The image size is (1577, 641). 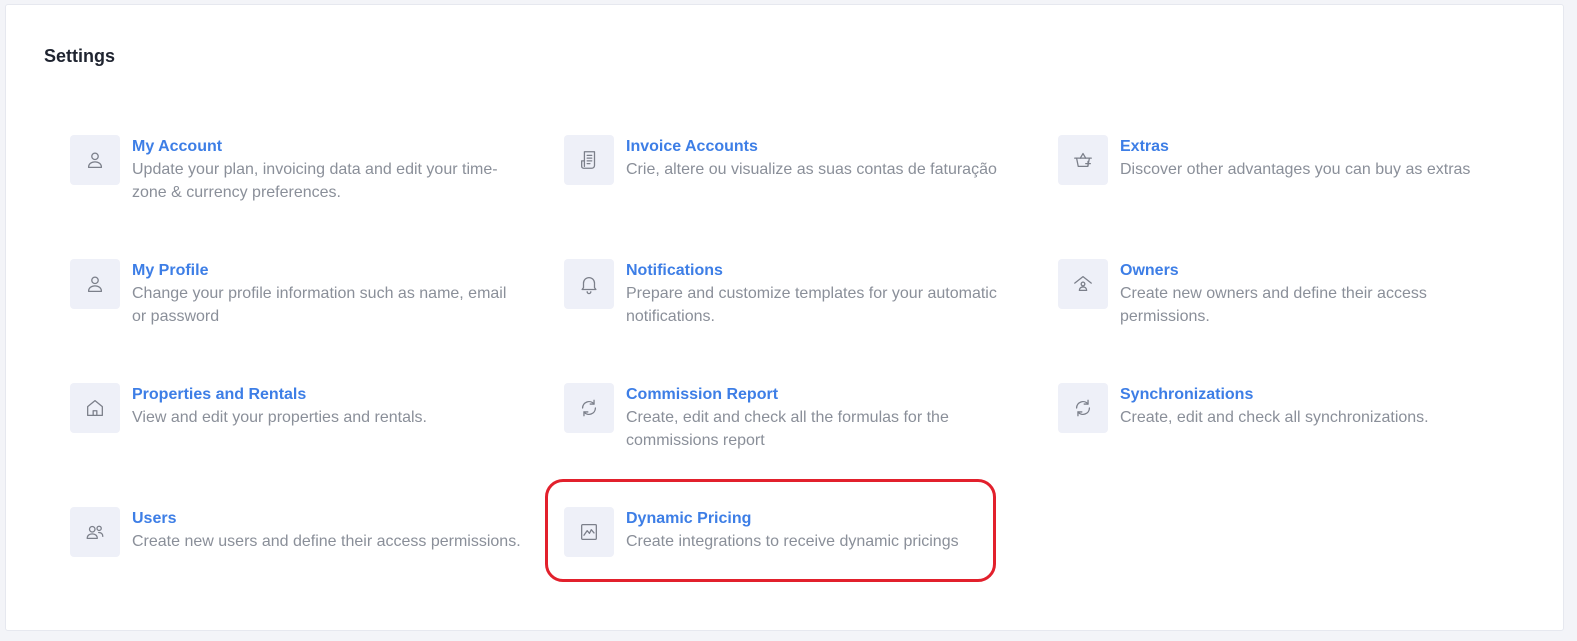 What do you see at coordinates (821, 271) in the screenshot?
I see `settings-item-title: Notifications` at bounding box center [821, 271].